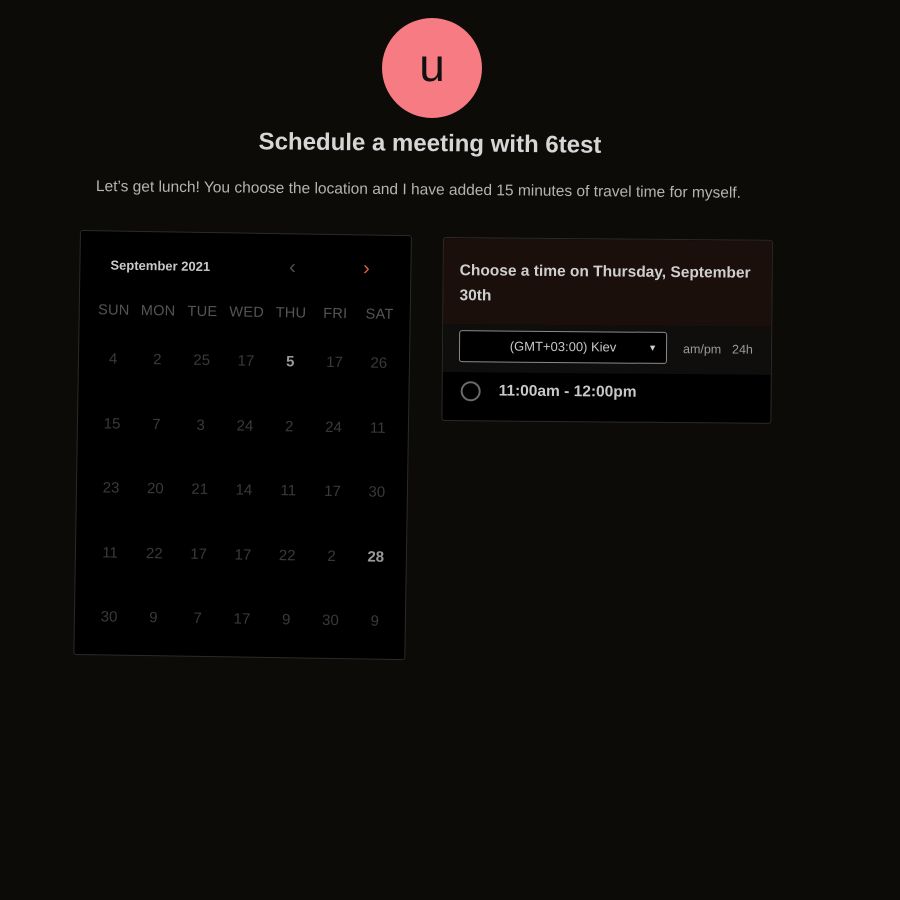 This screenshot has width=900, height=900. I want to click on radio-button, so click(470, 391).